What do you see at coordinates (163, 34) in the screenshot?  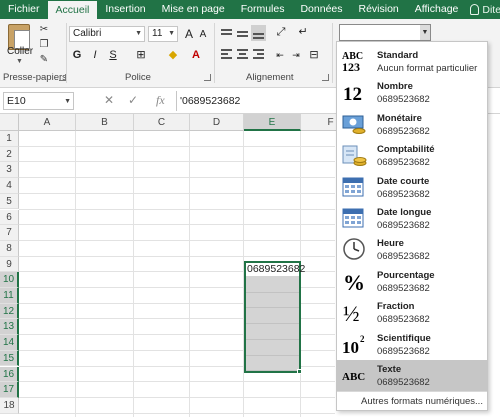 I see `font-size-select: 11 ▼` at bounding box center [163, 34].